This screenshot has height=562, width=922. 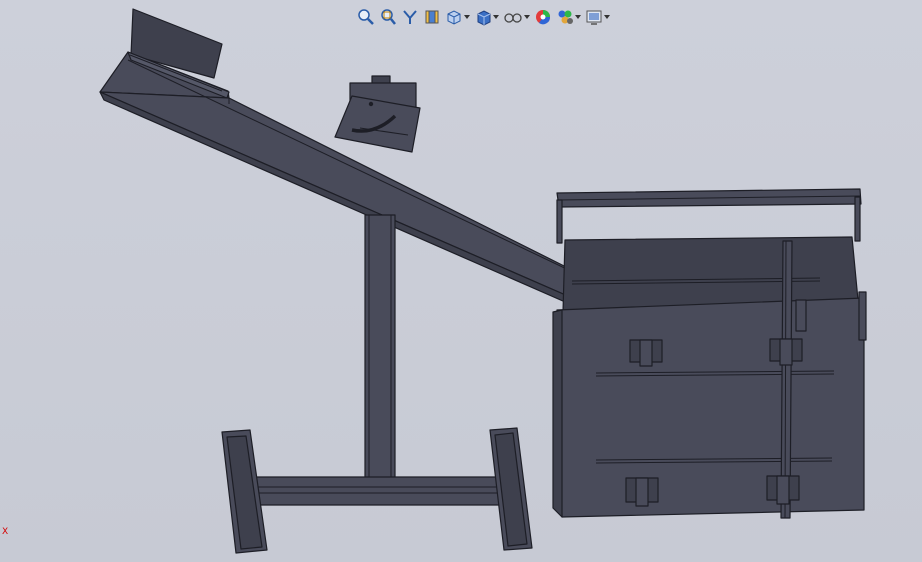 What do you see at coordinates (380, 357) in the screenshot?
I see `support-post` at bounding box center [380, 357].